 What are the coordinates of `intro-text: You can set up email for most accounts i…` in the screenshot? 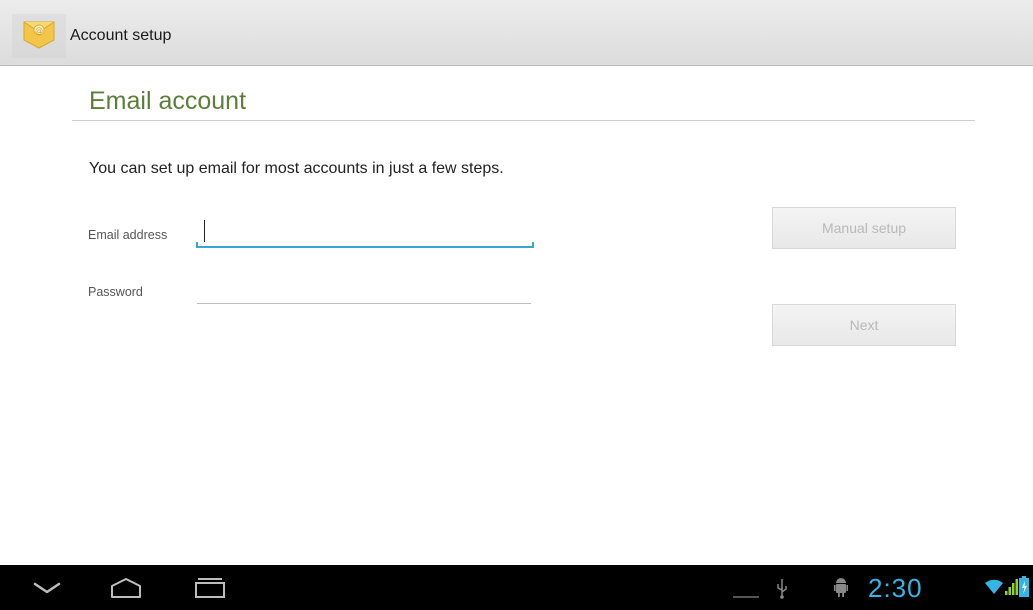 It's located at (296, 168).